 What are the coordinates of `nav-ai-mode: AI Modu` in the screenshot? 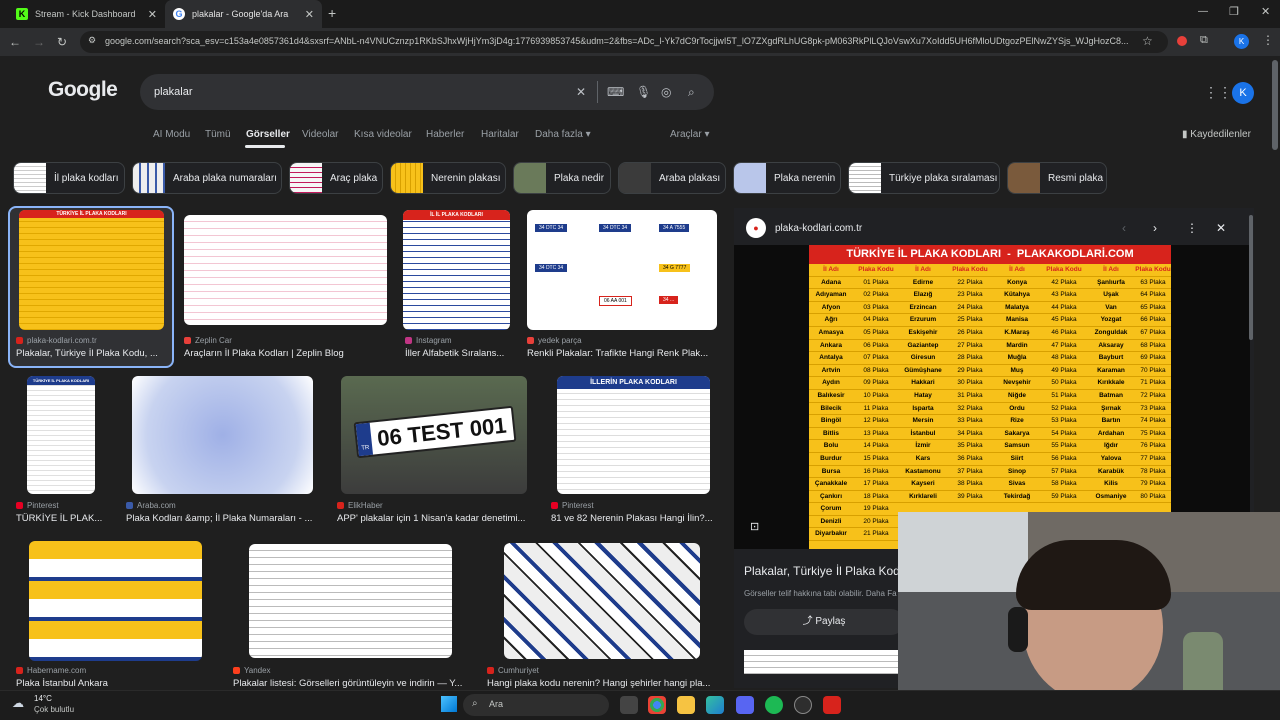 It's located at (171, 134).